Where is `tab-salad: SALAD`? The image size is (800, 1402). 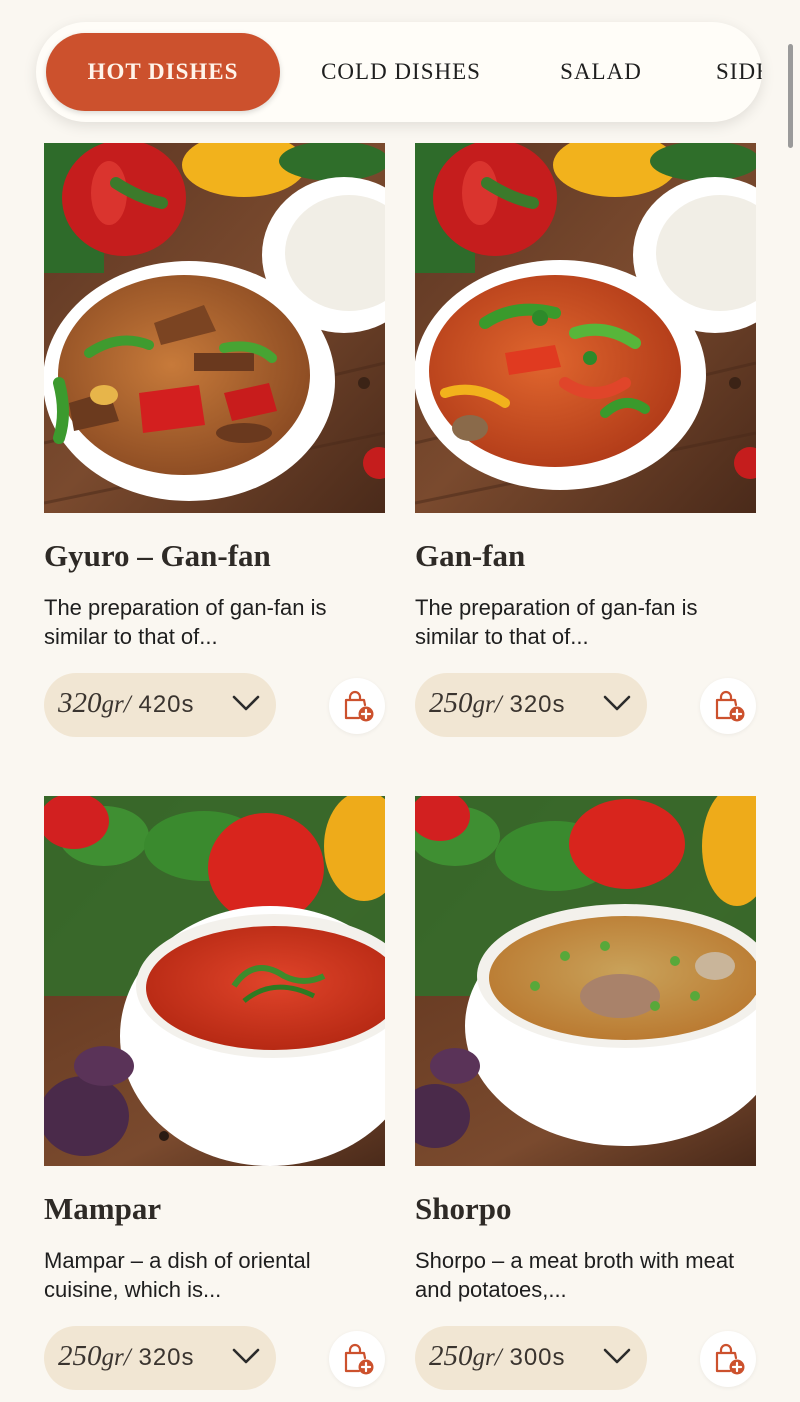
tab-salad: SALAD is located at coordinates (601, 72).